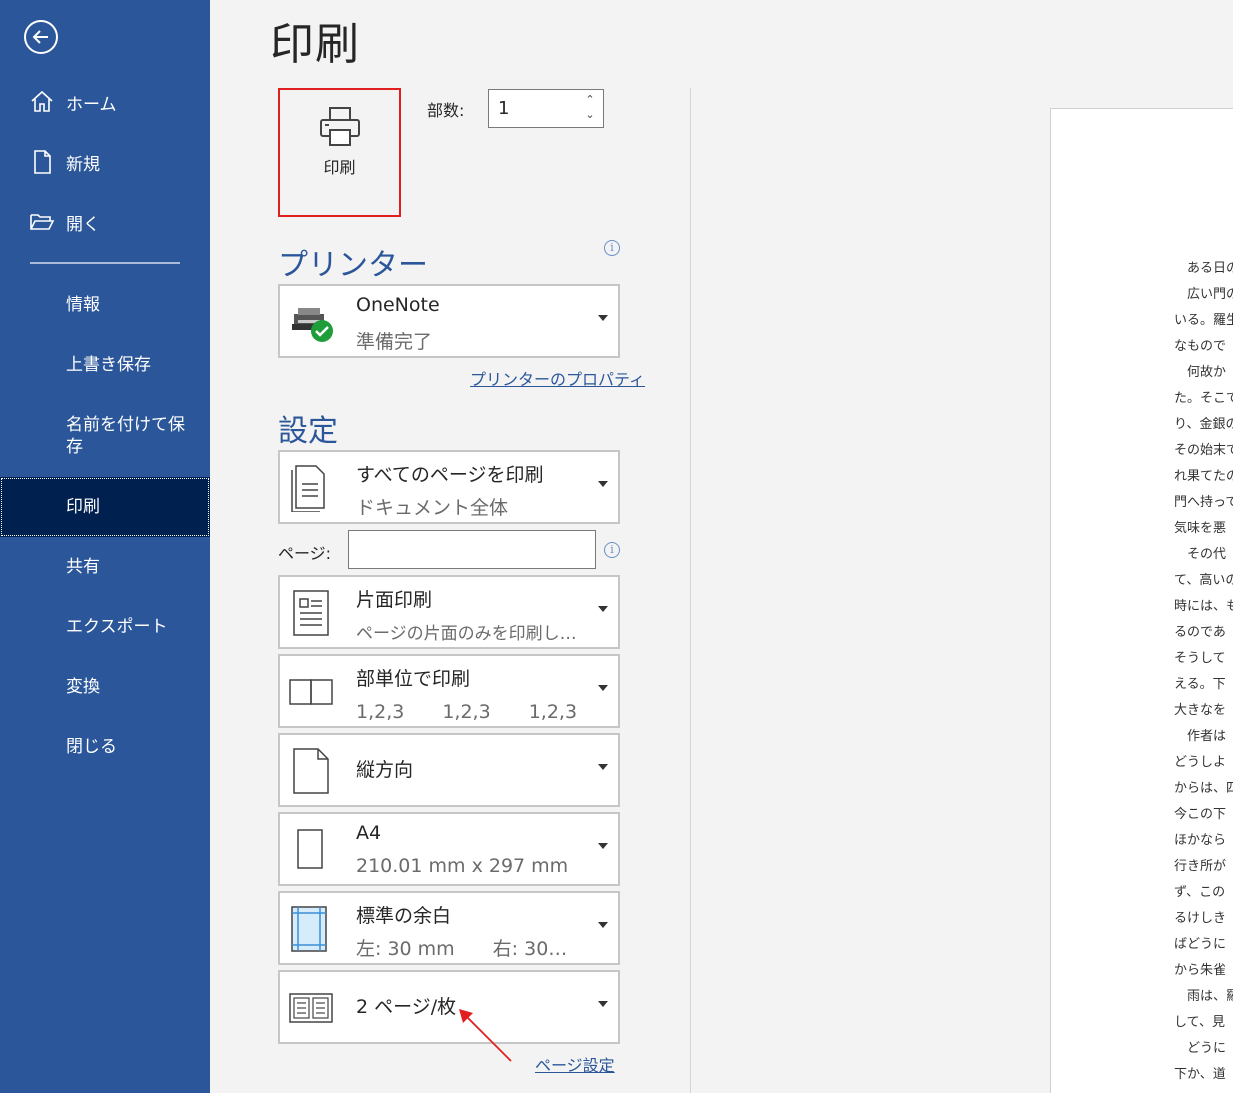  What do you see at coordinates (1203, 398) in the screenshot?
I see `preview-text-line: た。そこで` at bounding box center [1203, 398].